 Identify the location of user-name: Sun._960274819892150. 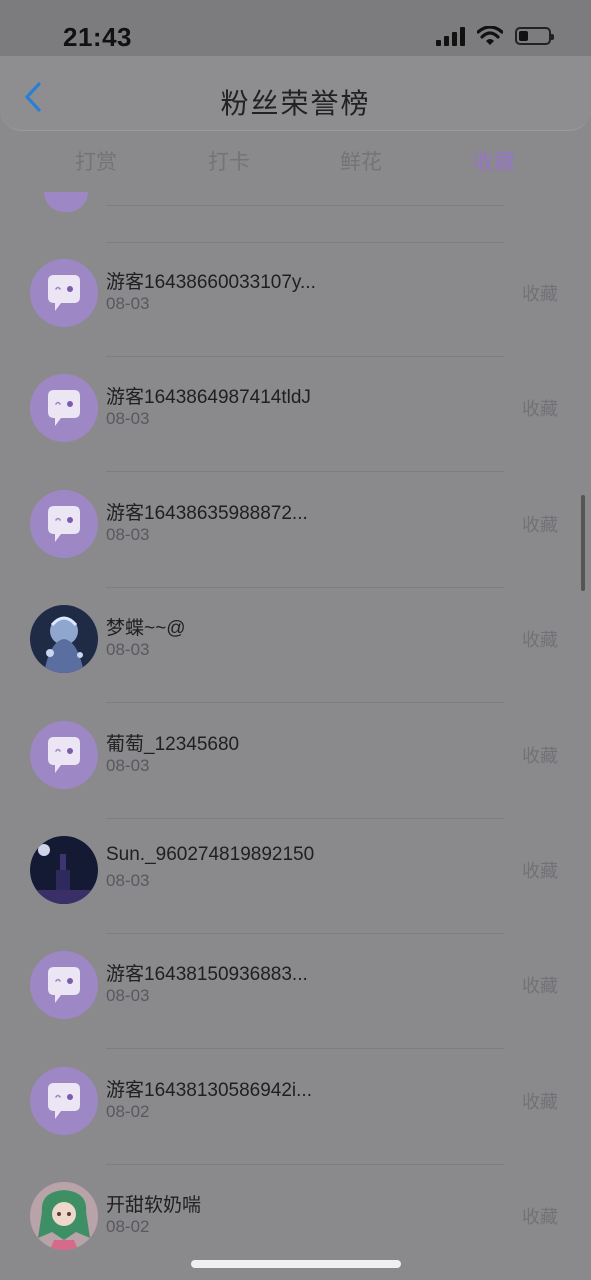
(210, 854).